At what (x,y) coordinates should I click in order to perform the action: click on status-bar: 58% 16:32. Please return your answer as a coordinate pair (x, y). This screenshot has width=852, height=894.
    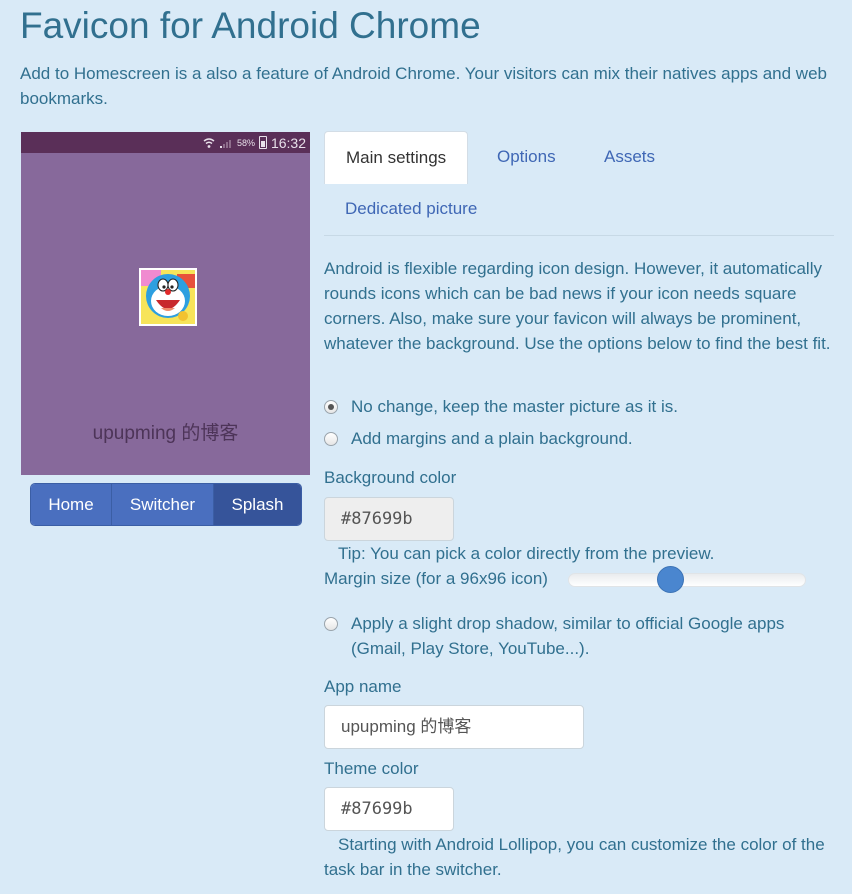
    Looking at the image, I should click on (165, 142).